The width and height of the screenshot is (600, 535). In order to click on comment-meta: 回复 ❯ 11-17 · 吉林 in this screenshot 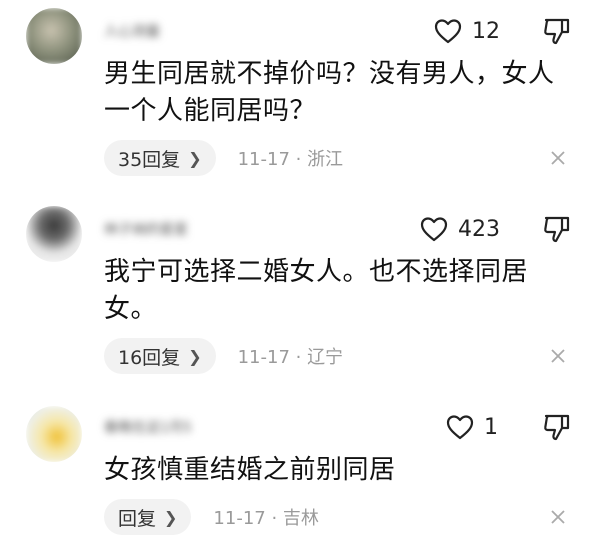, I will do `click(211, 517)`.